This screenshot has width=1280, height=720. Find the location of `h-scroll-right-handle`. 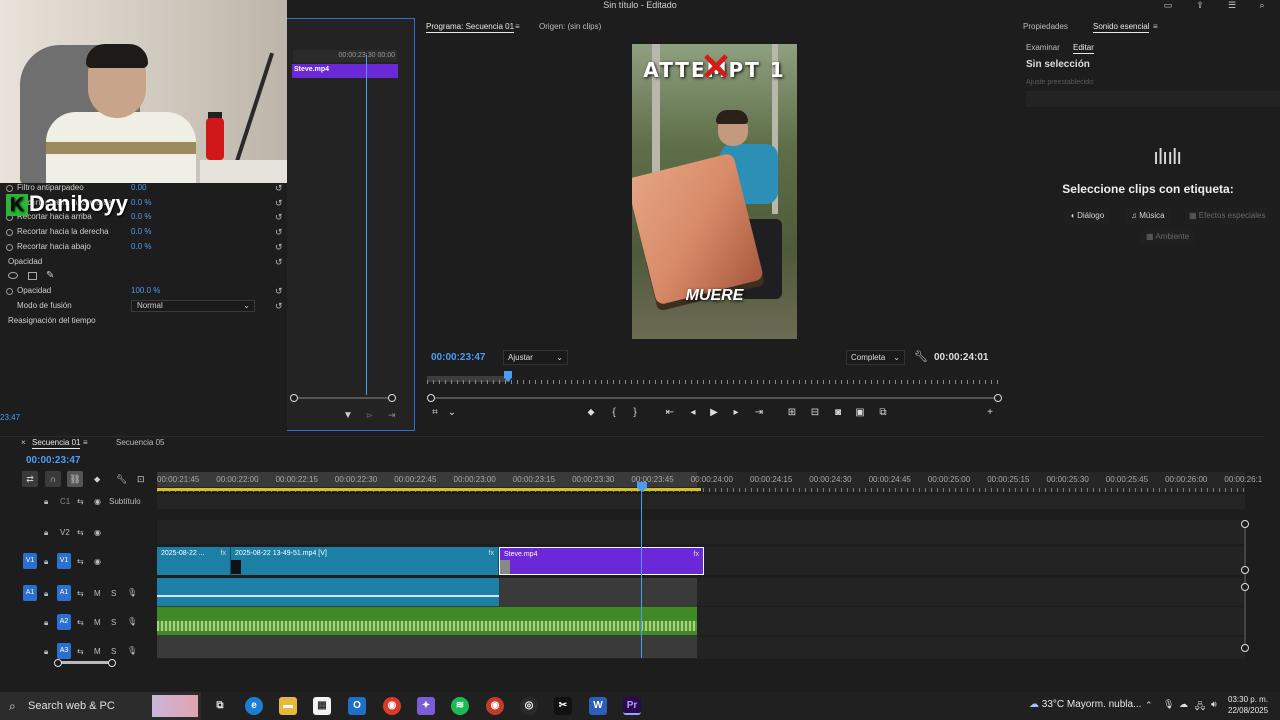

h-scroll-right-handle is located at coordinates (112, 663).